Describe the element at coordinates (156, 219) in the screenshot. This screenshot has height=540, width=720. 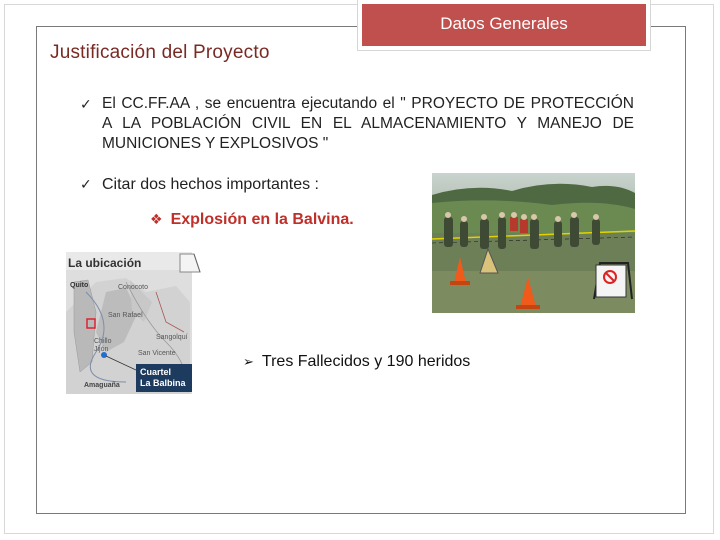
I see `diamond-icon: ❖` at that location.